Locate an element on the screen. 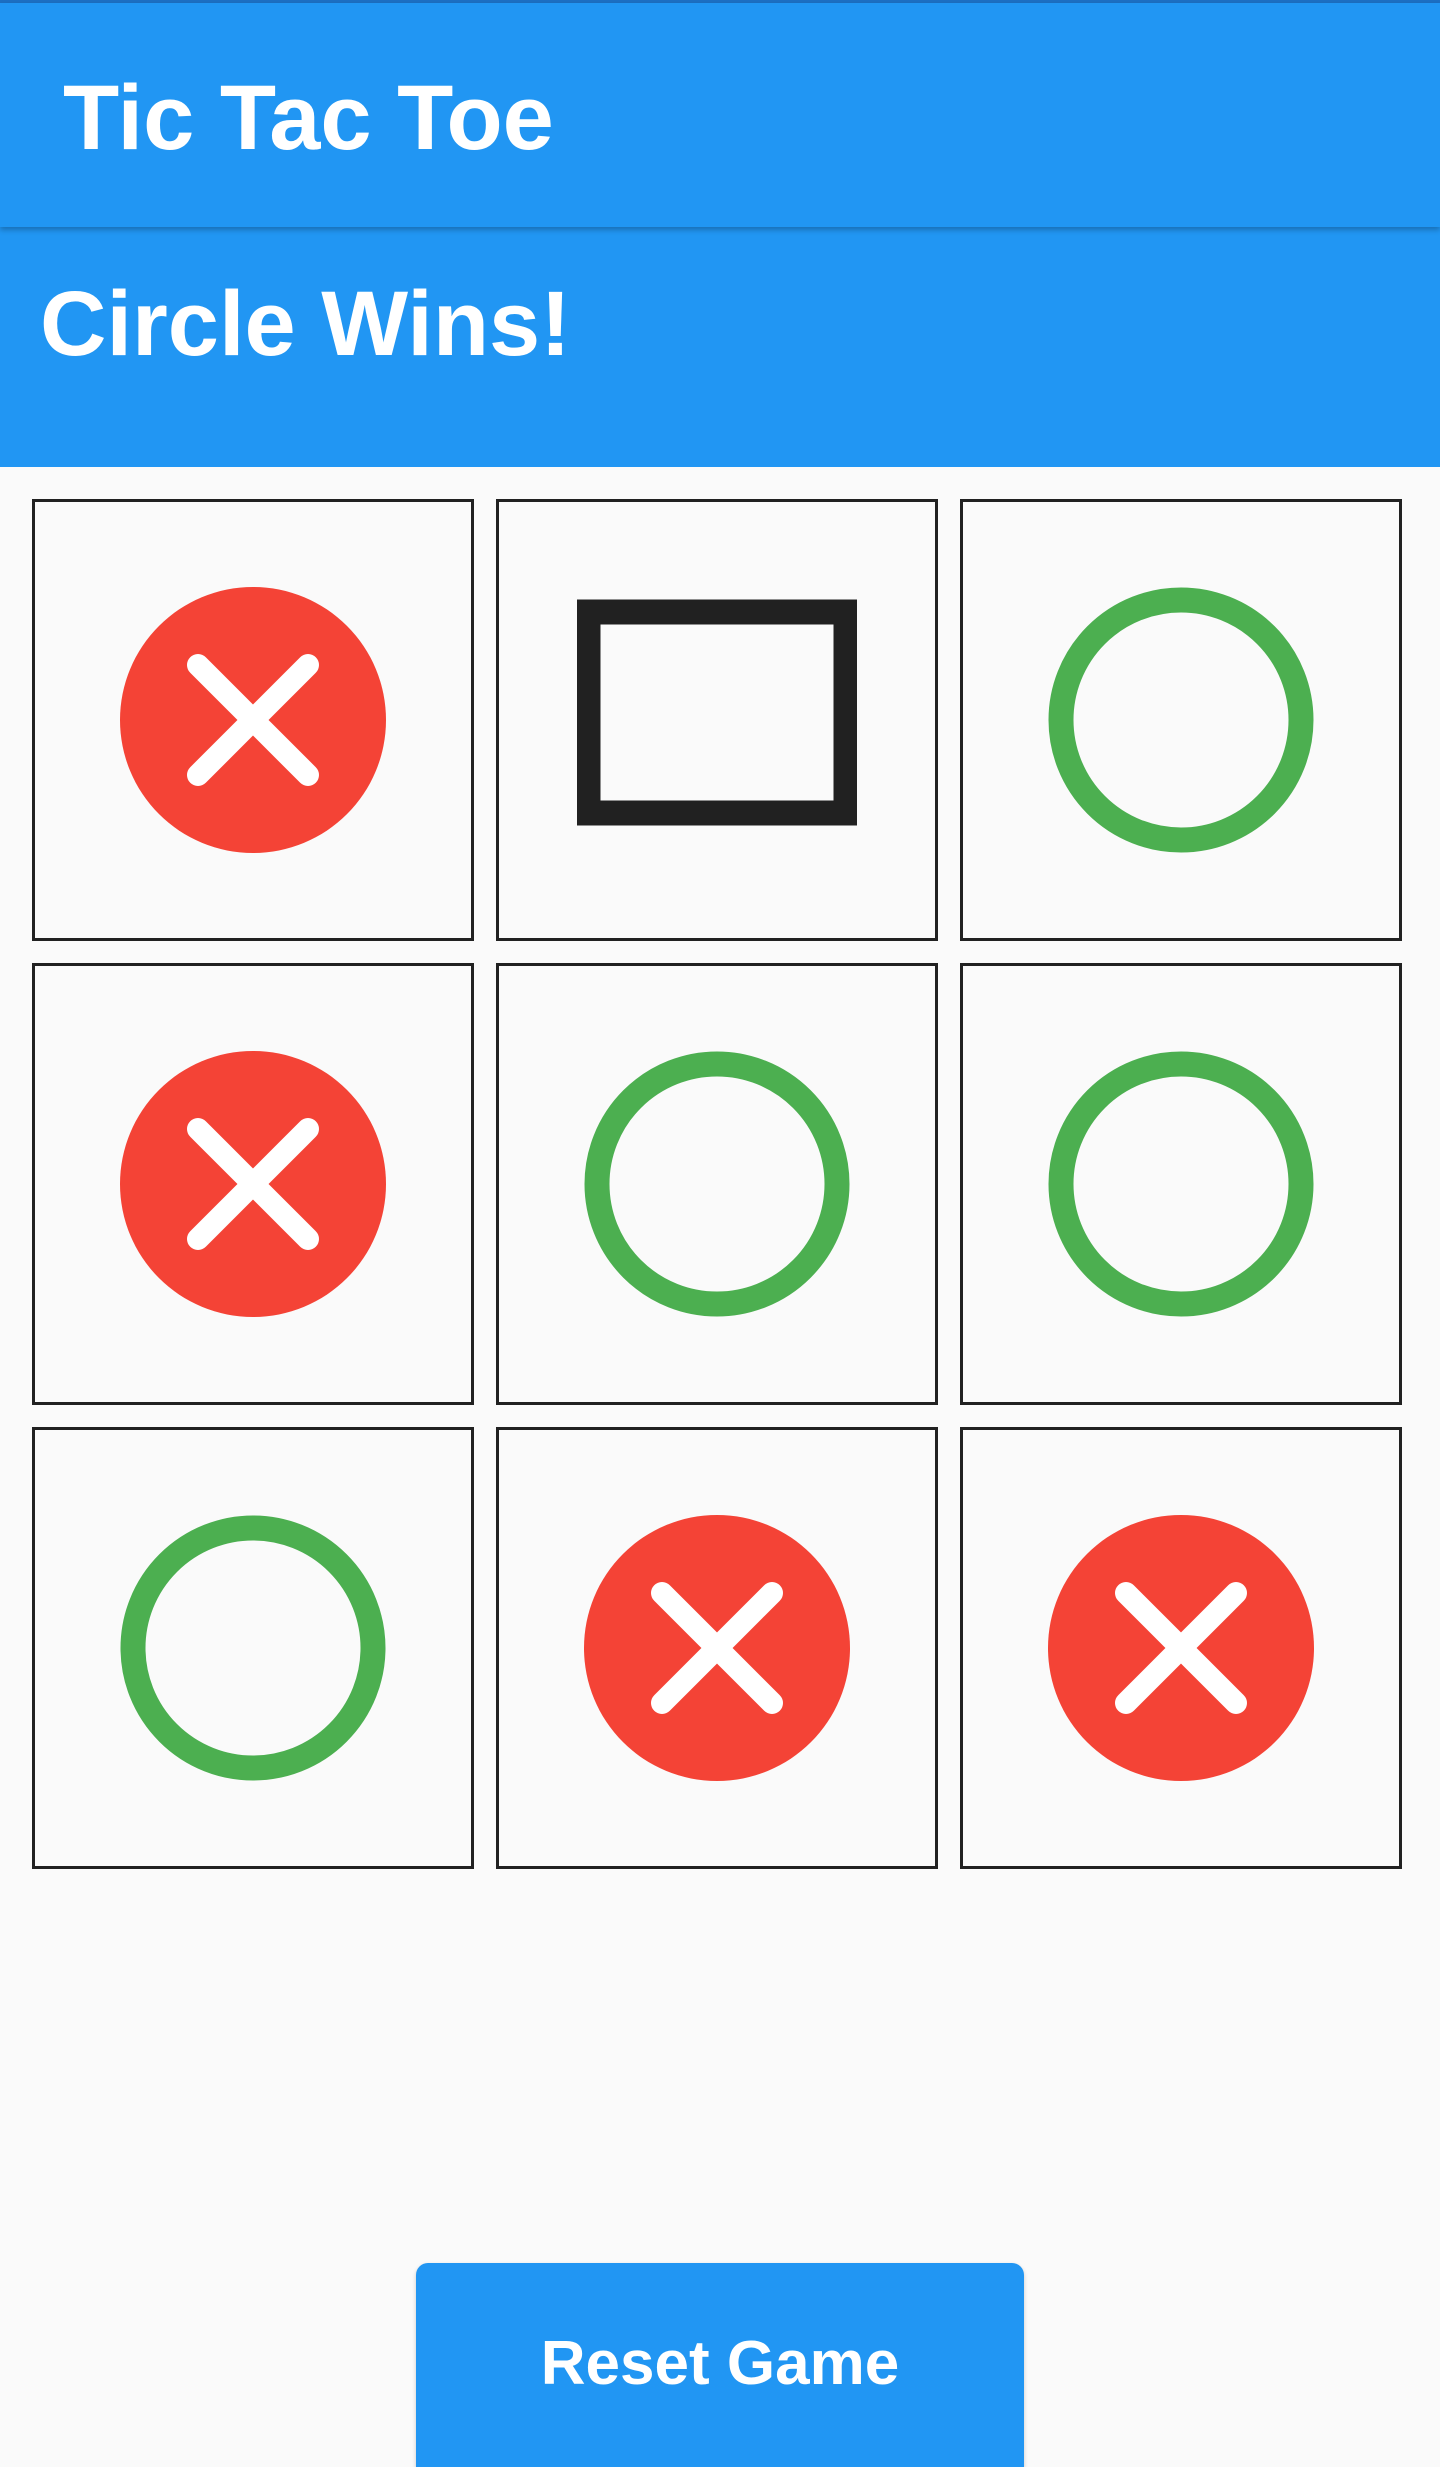 The width and height of the screenshot is (1440, 2467). square-outline-icon is located at coordinates (717, 712).